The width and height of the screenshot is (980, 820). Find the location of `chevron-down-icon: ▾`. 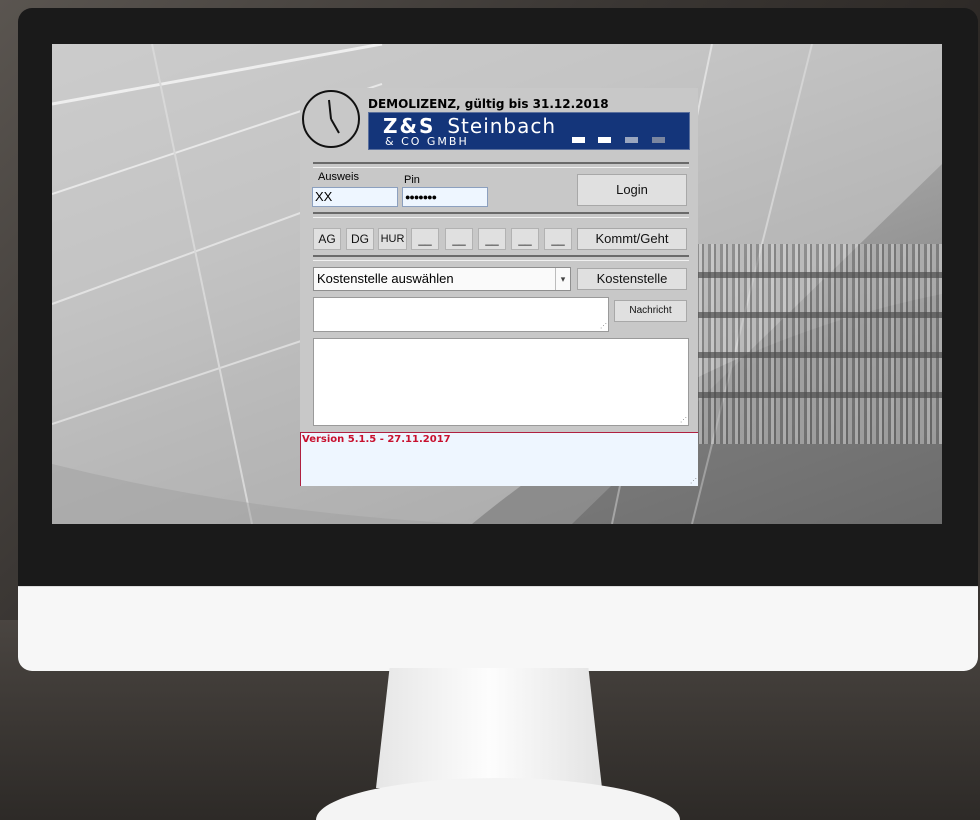

chevron-down-icon: ▾ is located at coordinates (562, 279).